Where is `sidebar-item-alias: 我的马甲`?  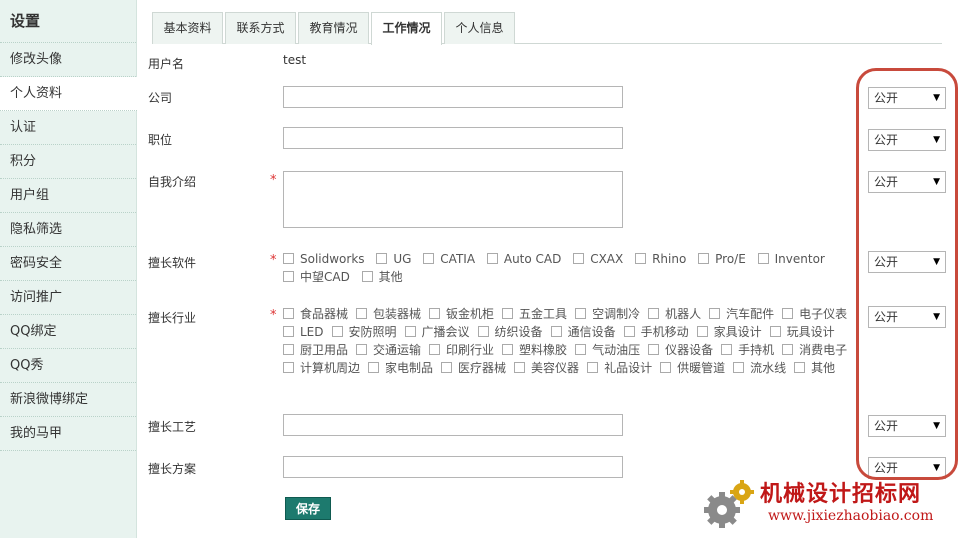
sidebar-item-alias: 我的马甲 is located at coordinates (68, 434).